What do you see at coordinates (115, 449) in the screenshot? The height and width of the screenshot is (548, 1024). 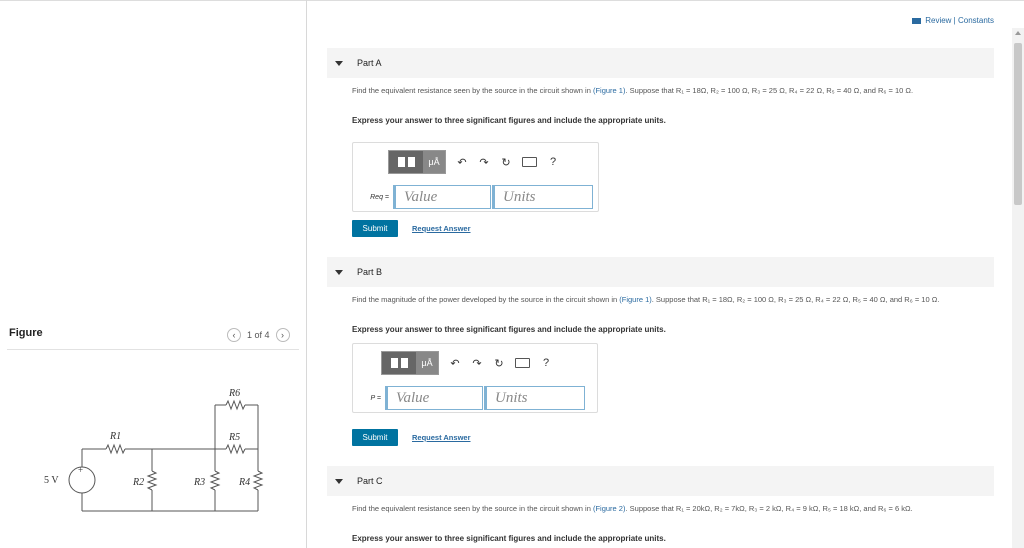 I see `resistor-r1` at bounding box center [115, 449].